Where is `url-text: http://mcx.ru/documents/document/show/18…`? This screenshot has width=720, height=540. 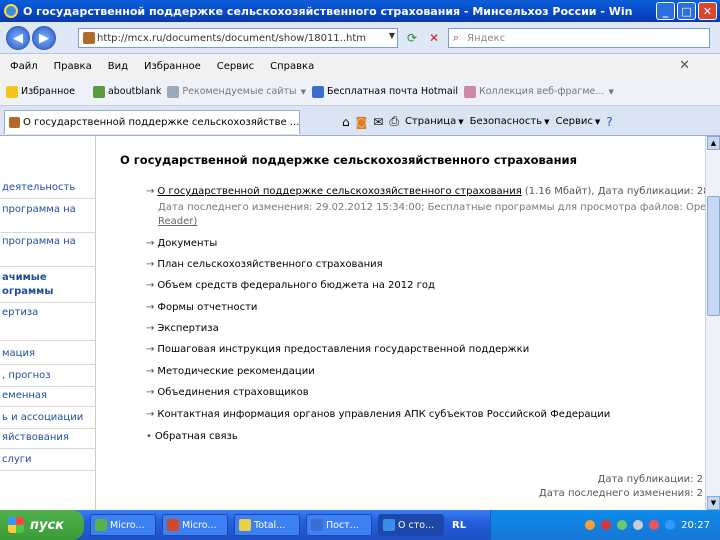 url-text: http://mcx.ru/documents/document/show/18… is located at coordinates (232, 38).